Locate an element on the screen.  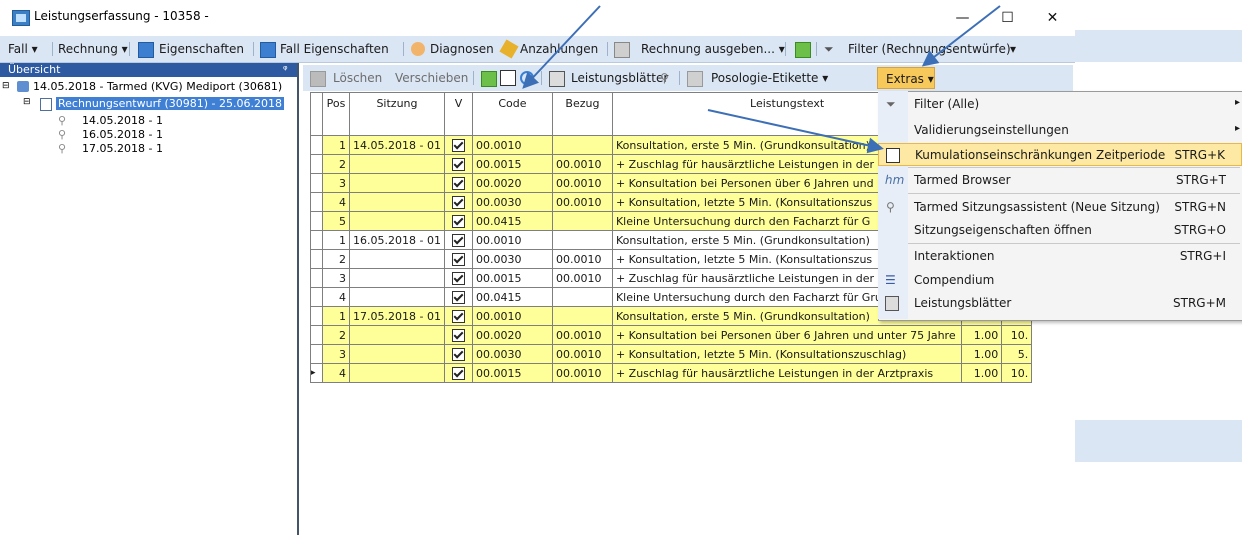
annotation-arrows is located at coordinates (761, 79).